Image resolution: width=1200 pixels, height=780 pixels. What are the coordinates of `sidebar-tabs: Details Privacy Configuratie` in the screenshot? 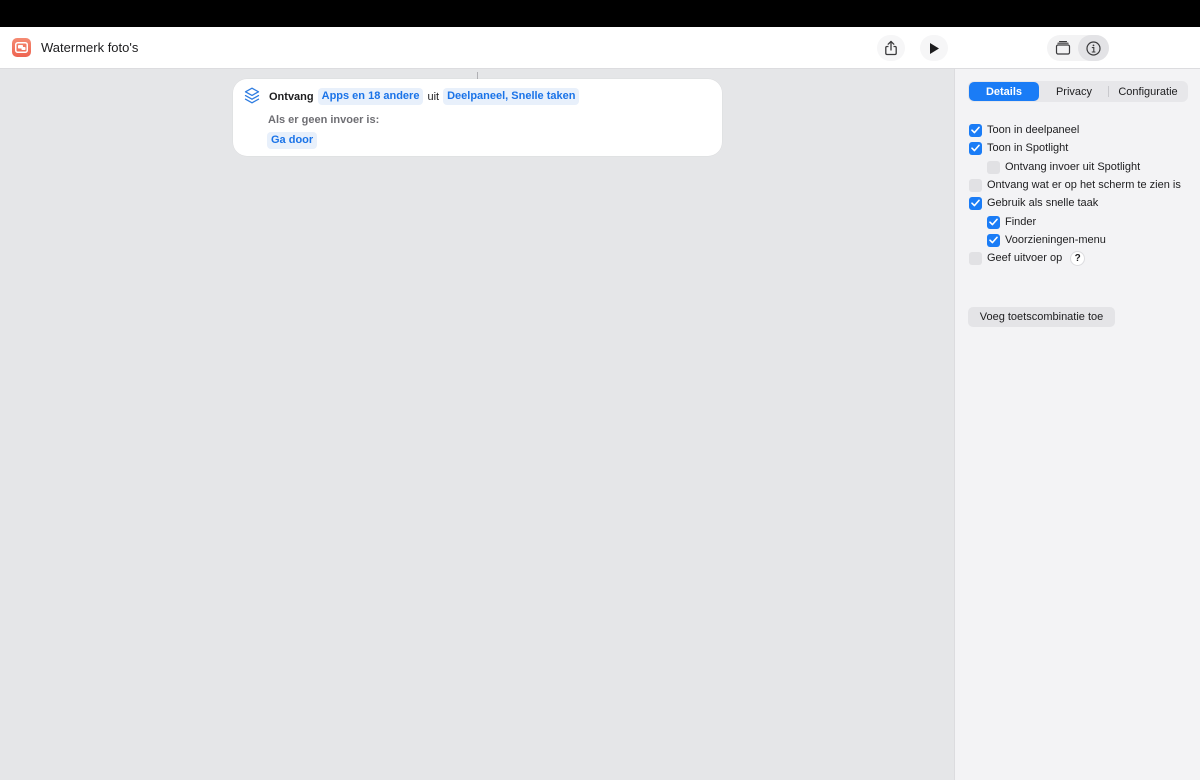 It's located at (1078, 91).